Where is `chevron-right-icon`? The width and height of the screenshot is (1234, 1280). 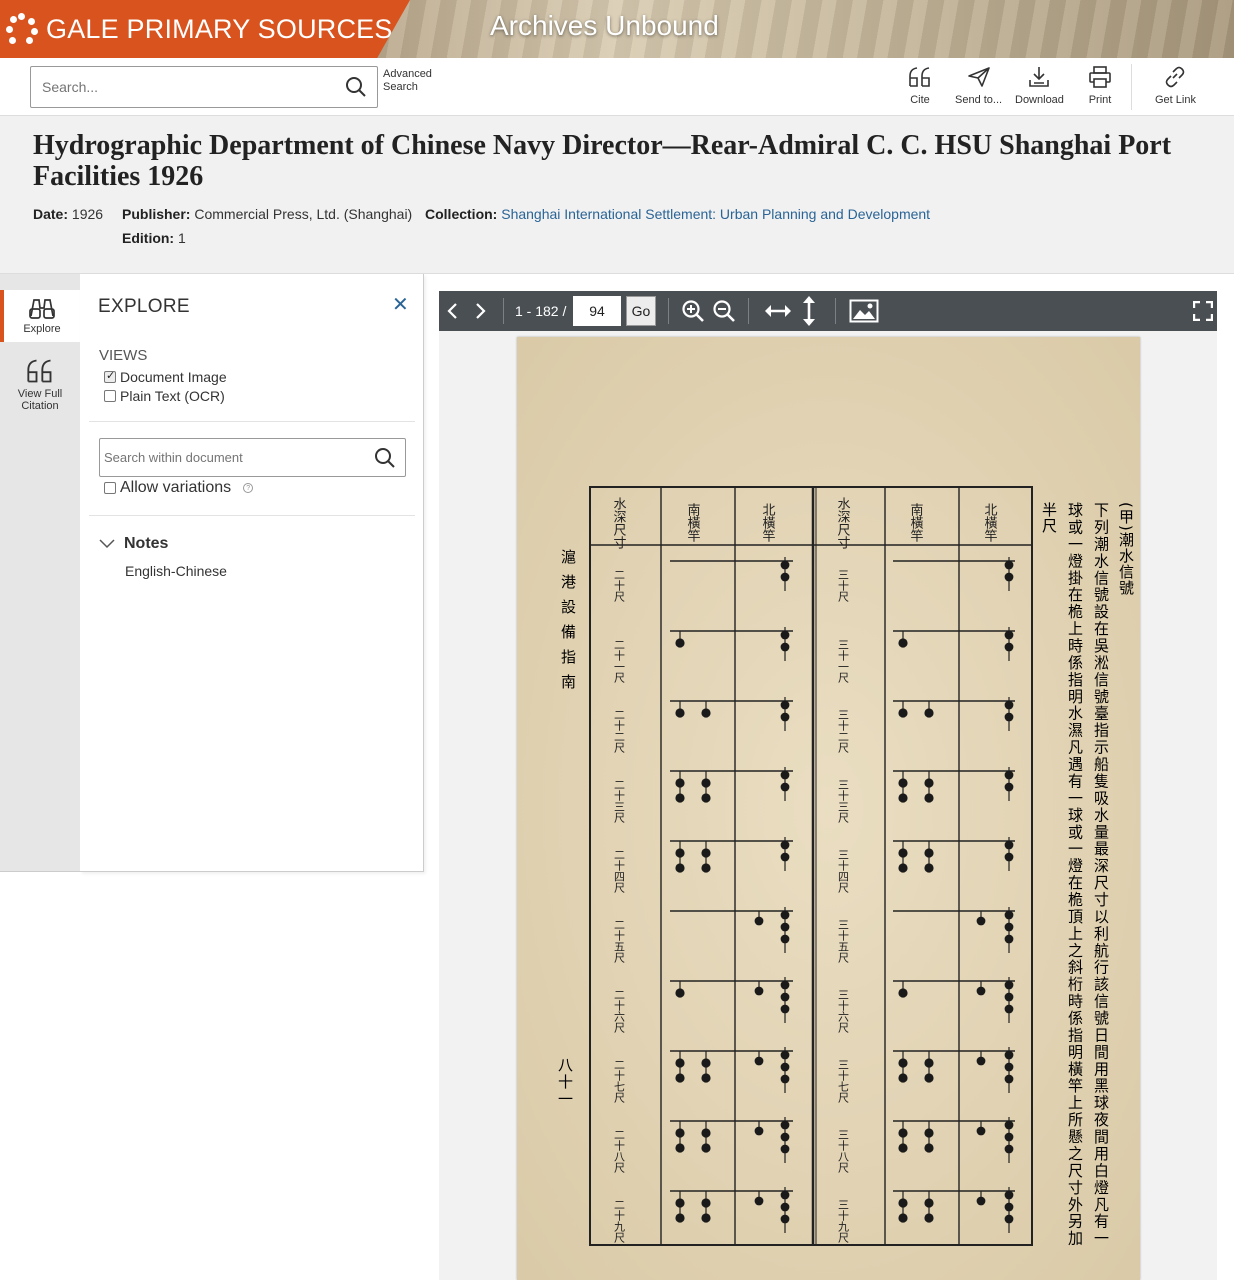 chevron-right-icon is located at coordinates (481, 311).